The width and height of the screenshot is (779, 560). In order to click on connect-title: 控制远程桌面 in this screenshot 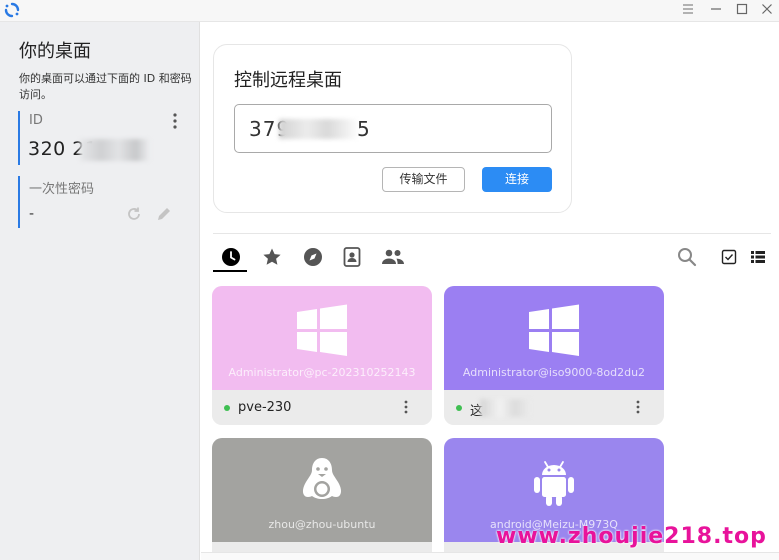, I will do `click(288, 80)`.